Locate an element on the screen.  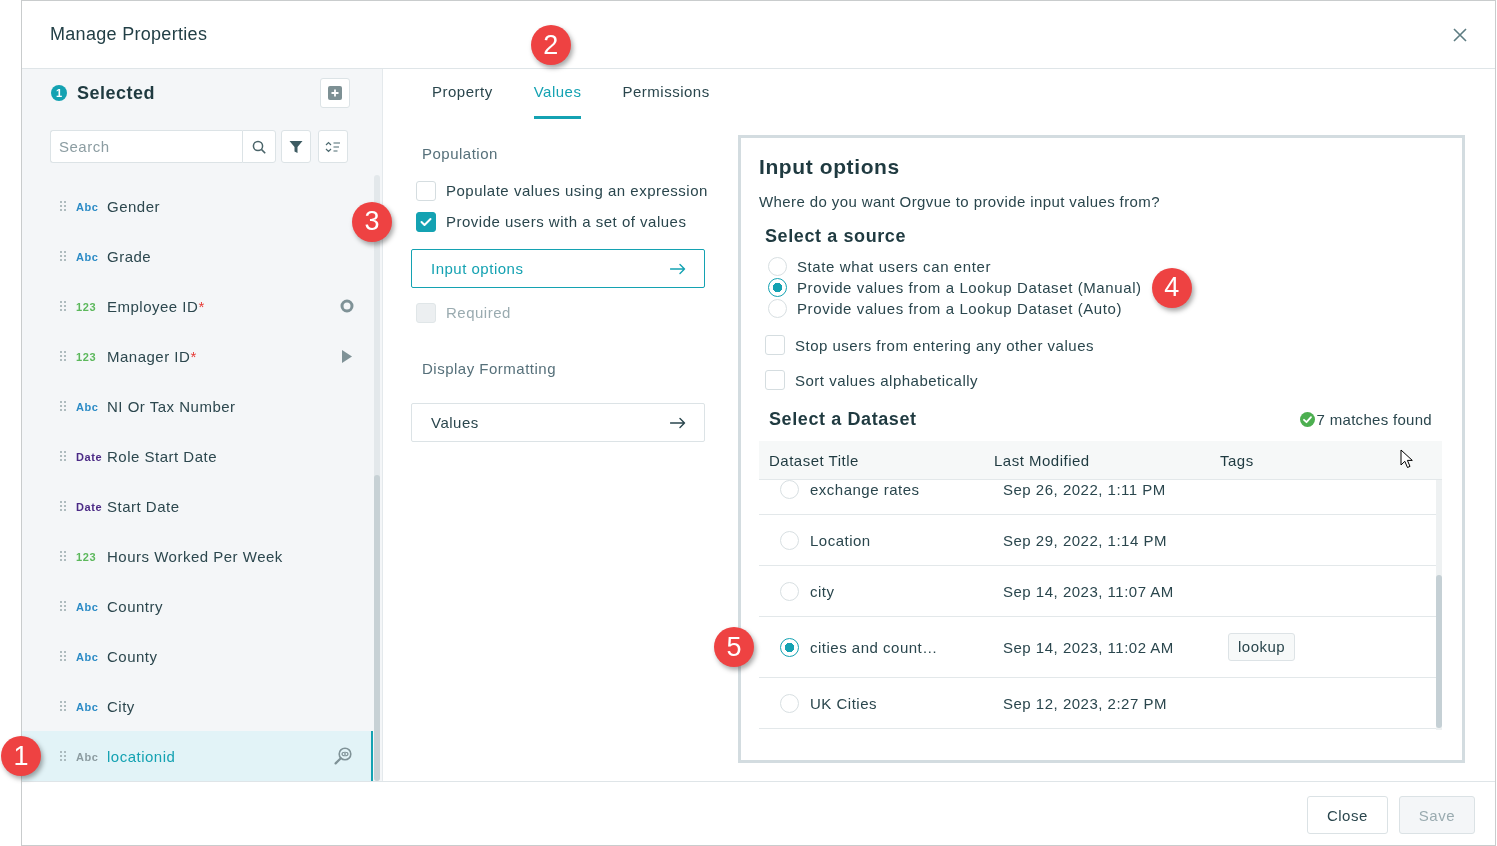
funnel-icon is located at coordinates (296, 146).